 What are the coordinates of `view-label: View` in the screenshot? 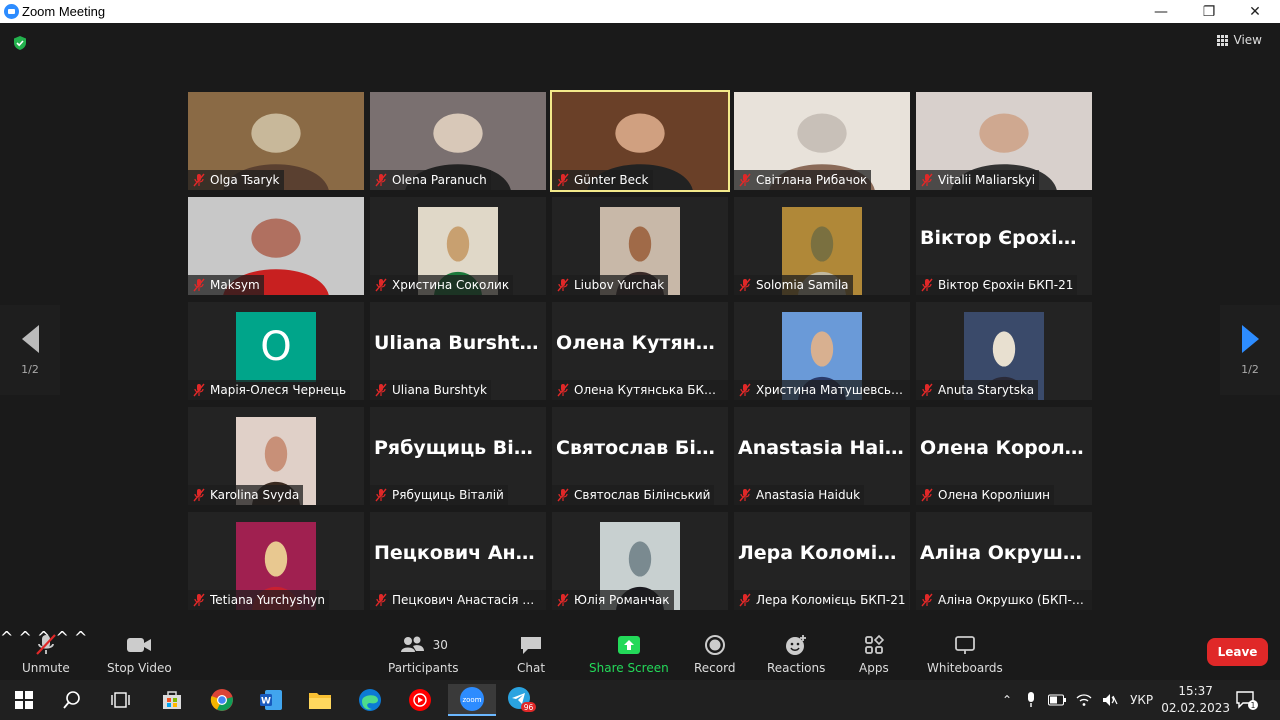 It's located at (1247, 40).